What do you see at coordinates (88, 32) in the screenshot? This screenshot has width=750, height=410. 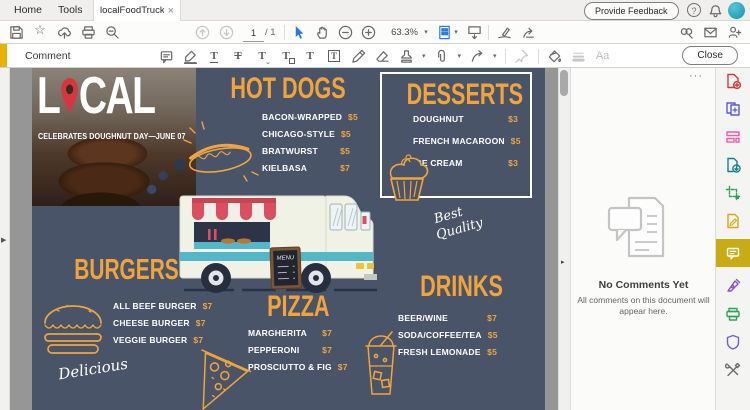 I see `print-button` at bounding box center [88, 32].